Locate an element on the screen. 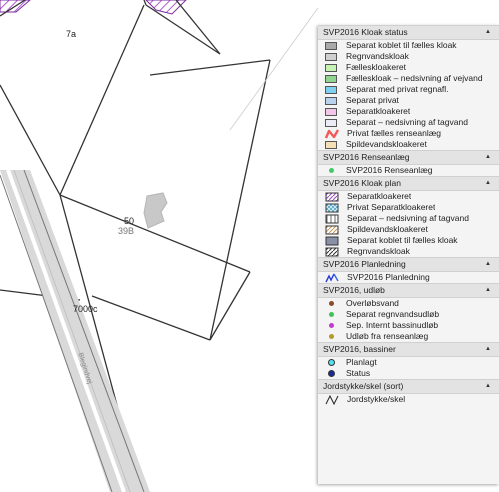 The image size is (499, 492). legend-section-udloeb: SVP2016, udløb ▲ is located at coordinates (408, 290).